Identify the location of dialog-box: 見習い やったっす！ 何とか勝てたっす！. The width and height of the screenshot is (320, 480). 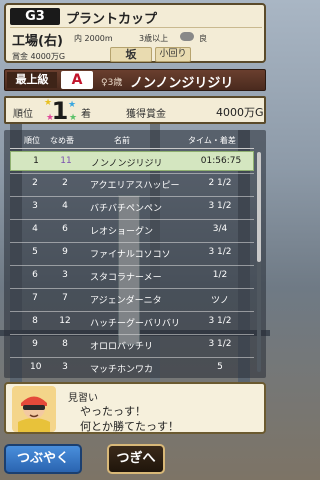
(135, 408).